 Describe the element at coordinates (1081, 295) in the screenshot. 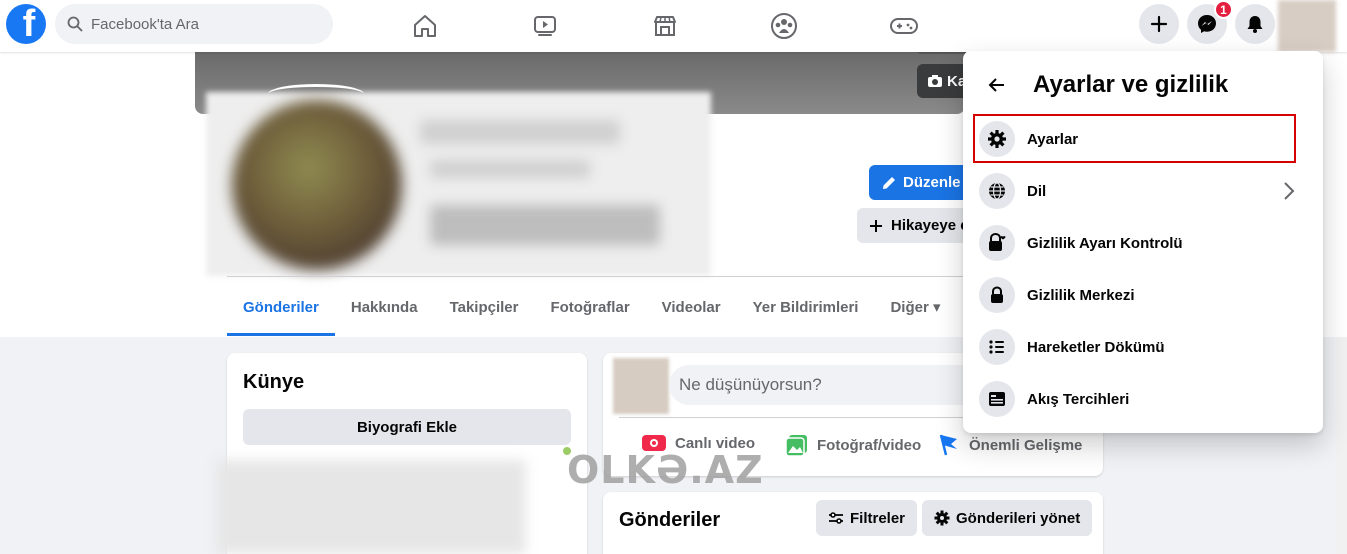

I see `menu-item-label: Gizlilik Merkezi` at that location.